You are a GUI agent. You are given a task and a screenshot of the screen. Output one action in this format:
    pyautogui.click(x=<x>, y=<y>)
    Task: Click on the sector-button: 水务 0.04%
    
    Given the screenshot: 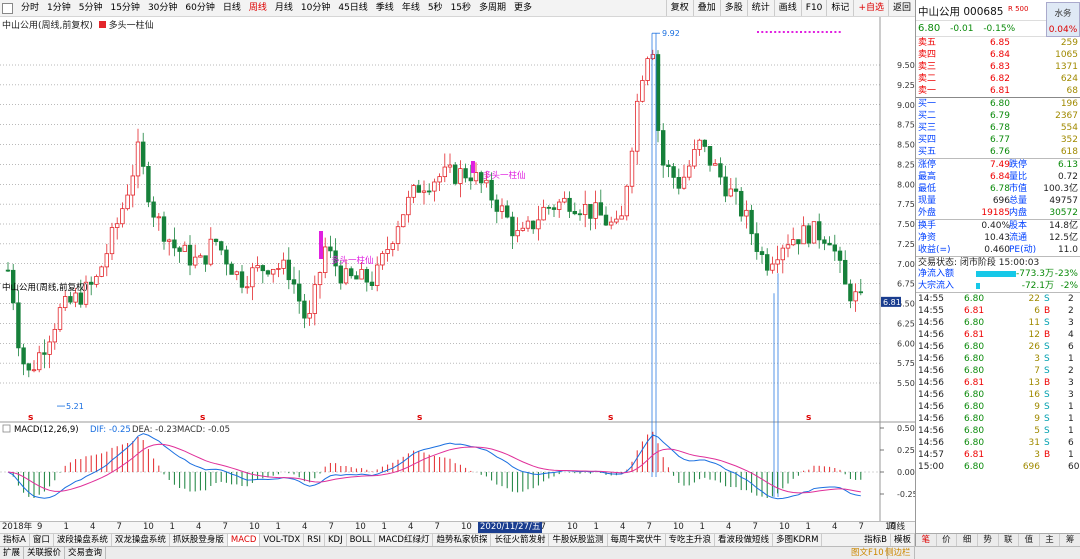 What is the action you would take?
    pyautogui.click(x=1063, y=19)
    